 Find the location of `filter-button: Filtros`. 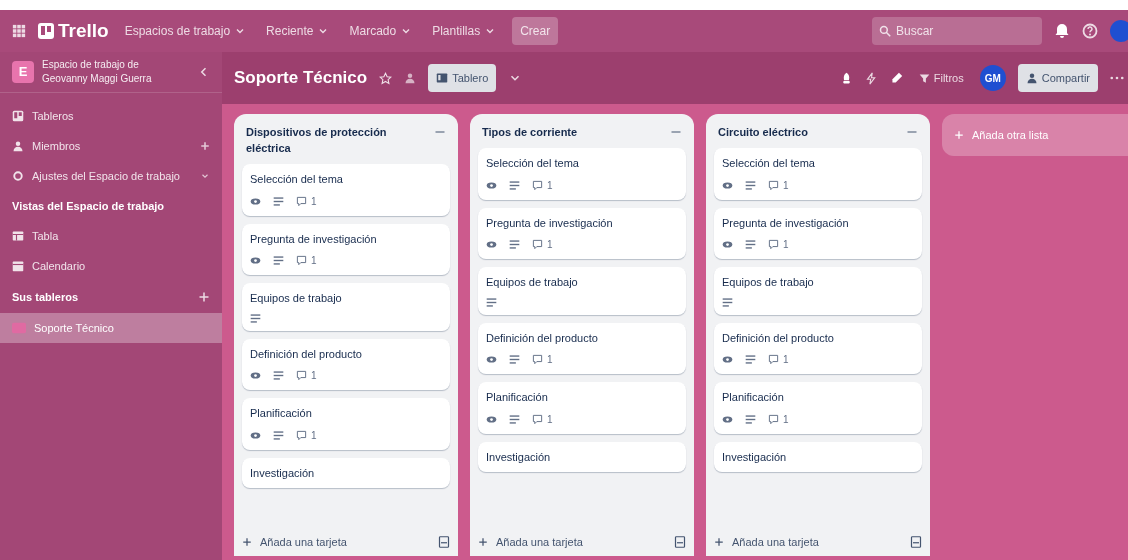

filter-button: Filtros is located at coordinates (941, 78).